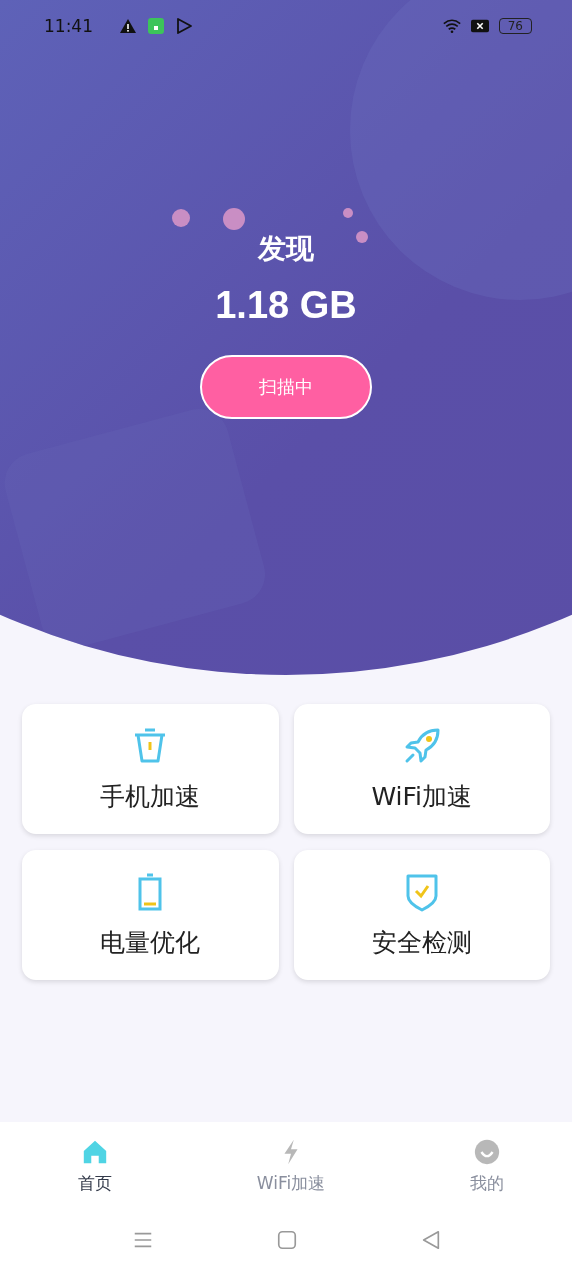  I want to click on feature-card: 手机加速, so click(150, 769).